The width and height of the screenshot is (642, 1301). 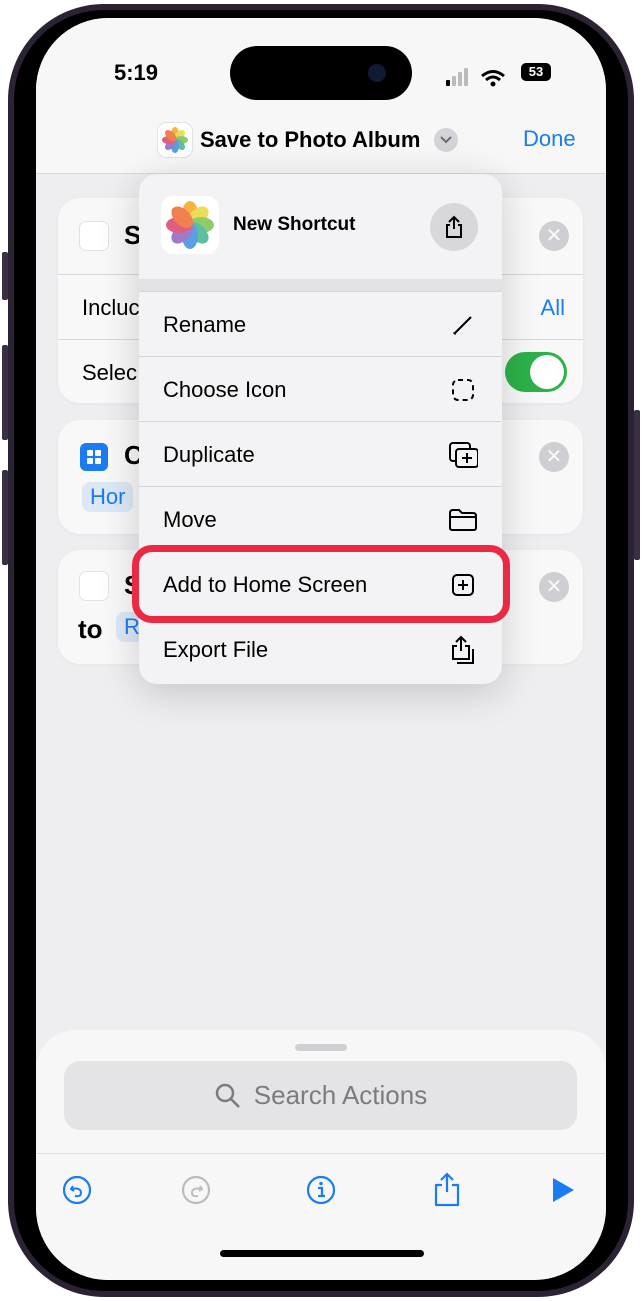 I want to click on undo-icon, so click(x=77, y=1190).